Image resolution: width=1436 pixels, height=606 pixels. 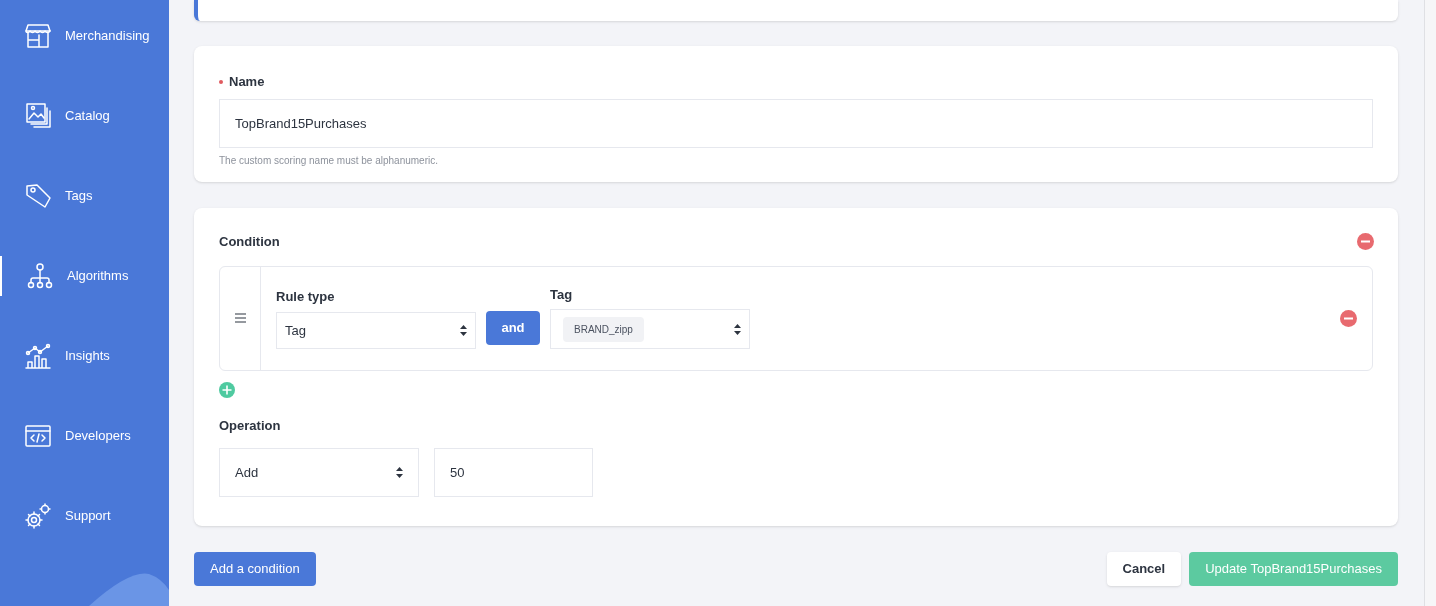 I want to click on sidebar-item: Support, so click(x=84, y=516).